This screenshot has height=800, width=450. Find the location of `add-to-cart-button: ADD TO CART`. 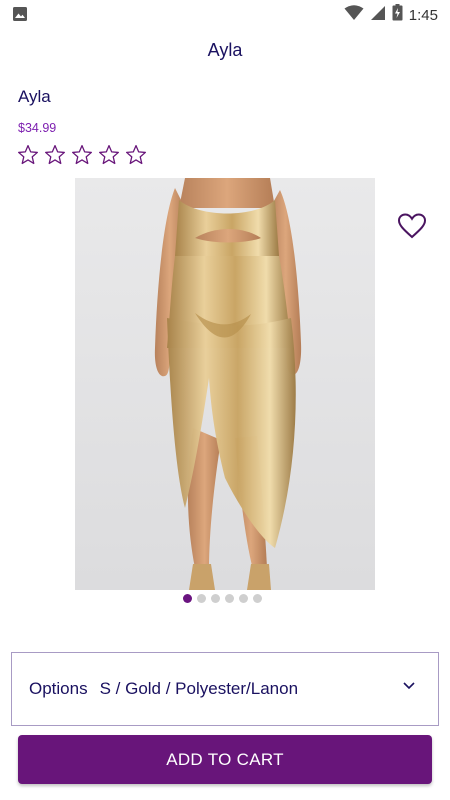

add-to-cart-button: ADD TO CART is located at coordinates (225, 759).